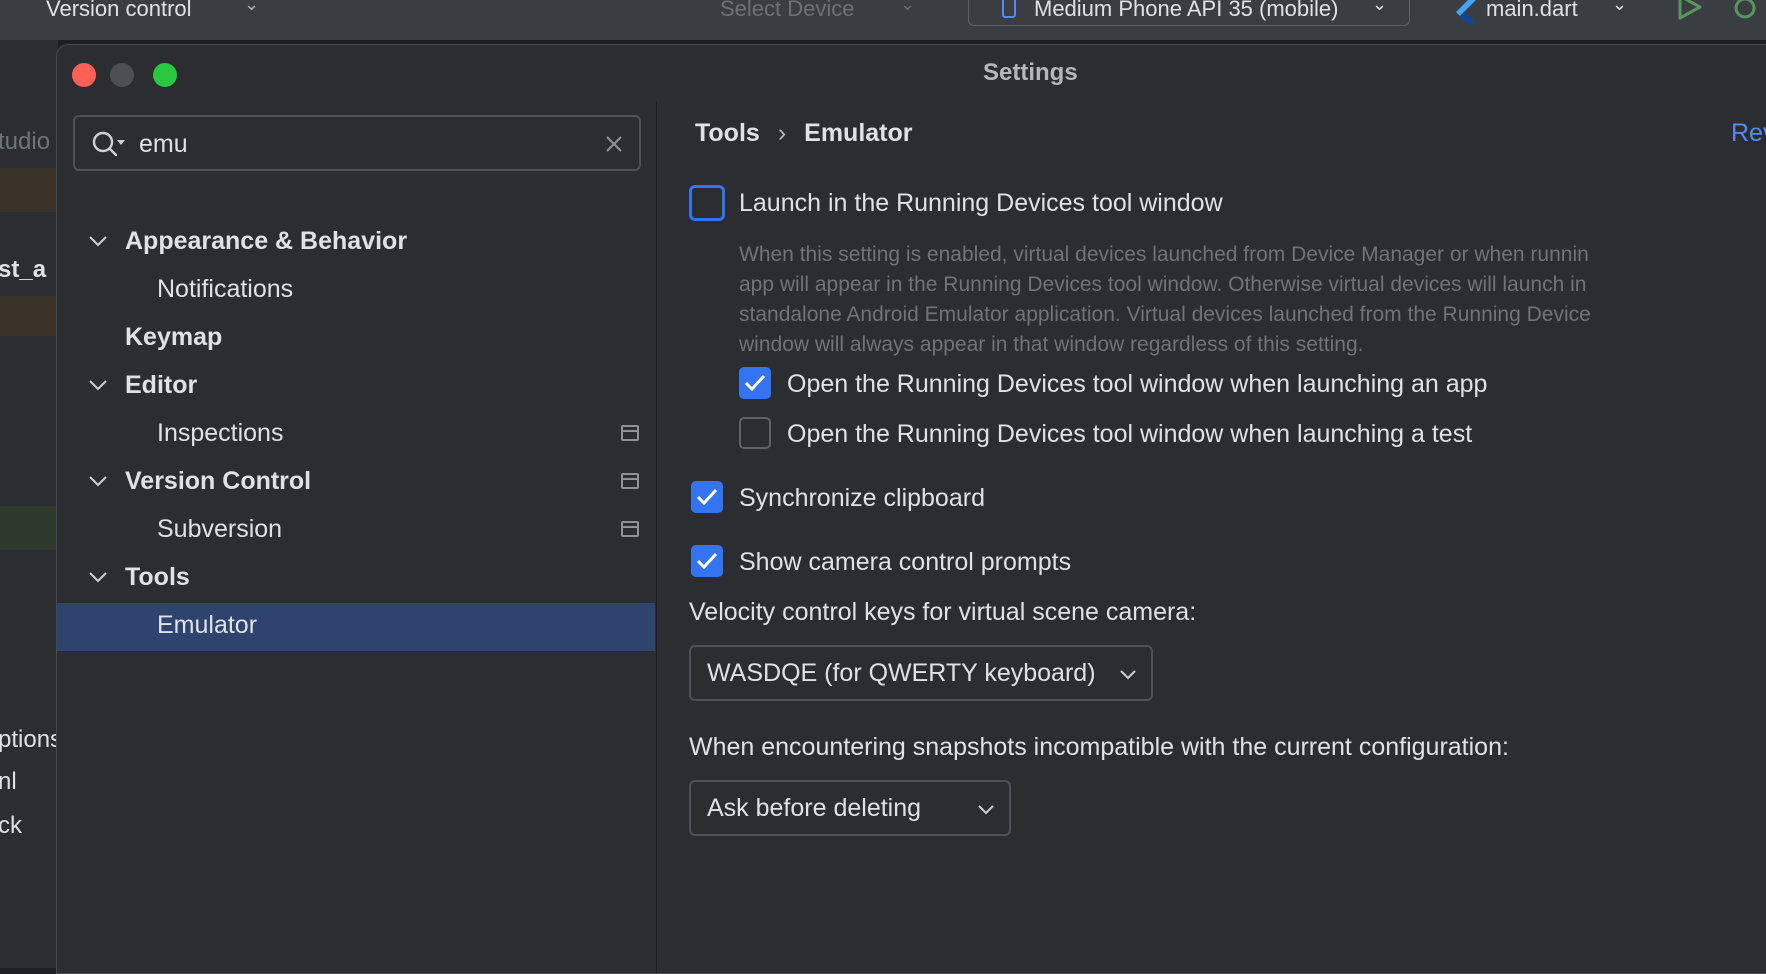  What do you see at coordinates (614, 144) in the screenshot?
I see `clear-search-icon` at bounding box center [614, 144].